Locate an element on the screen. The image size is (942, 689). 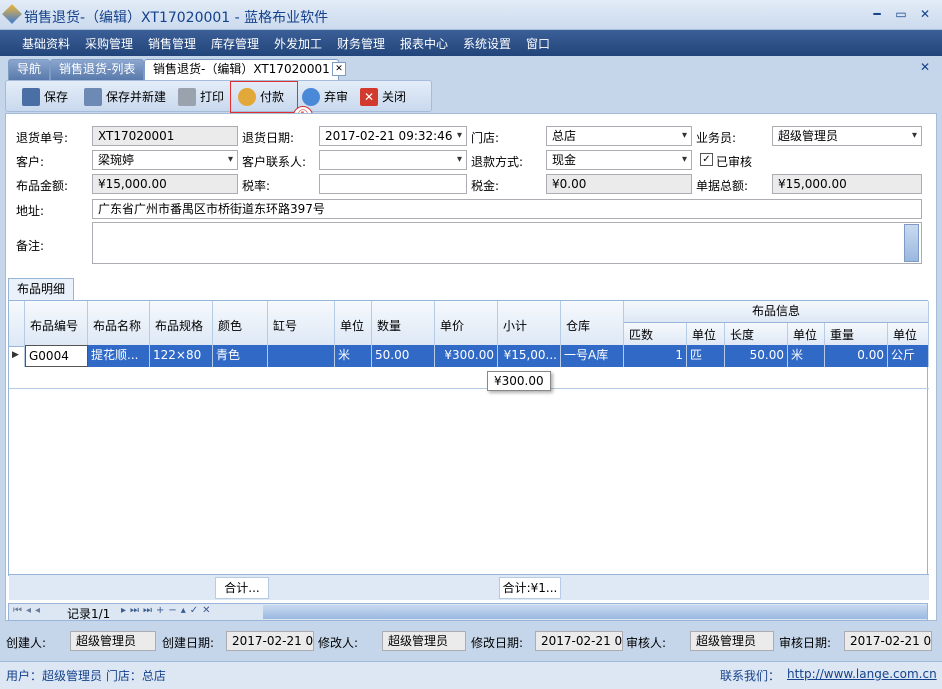
nav-next-last-icons: ▸⏭⏭+−▴✓✕ is located at coordinates (168, 610).